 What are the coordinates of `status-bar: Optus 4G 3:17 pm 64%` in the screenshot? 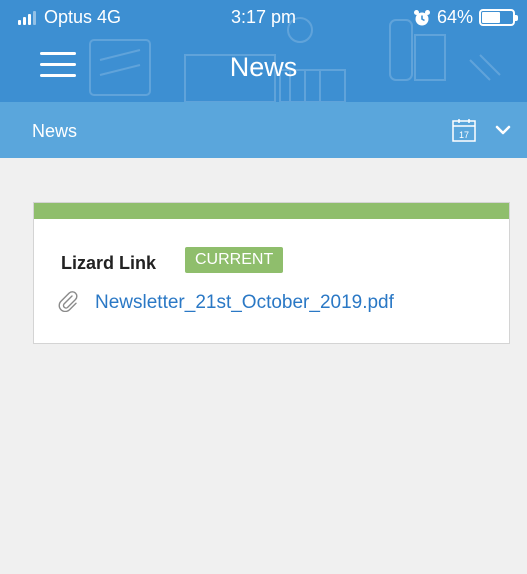 It's located at (263, 18).